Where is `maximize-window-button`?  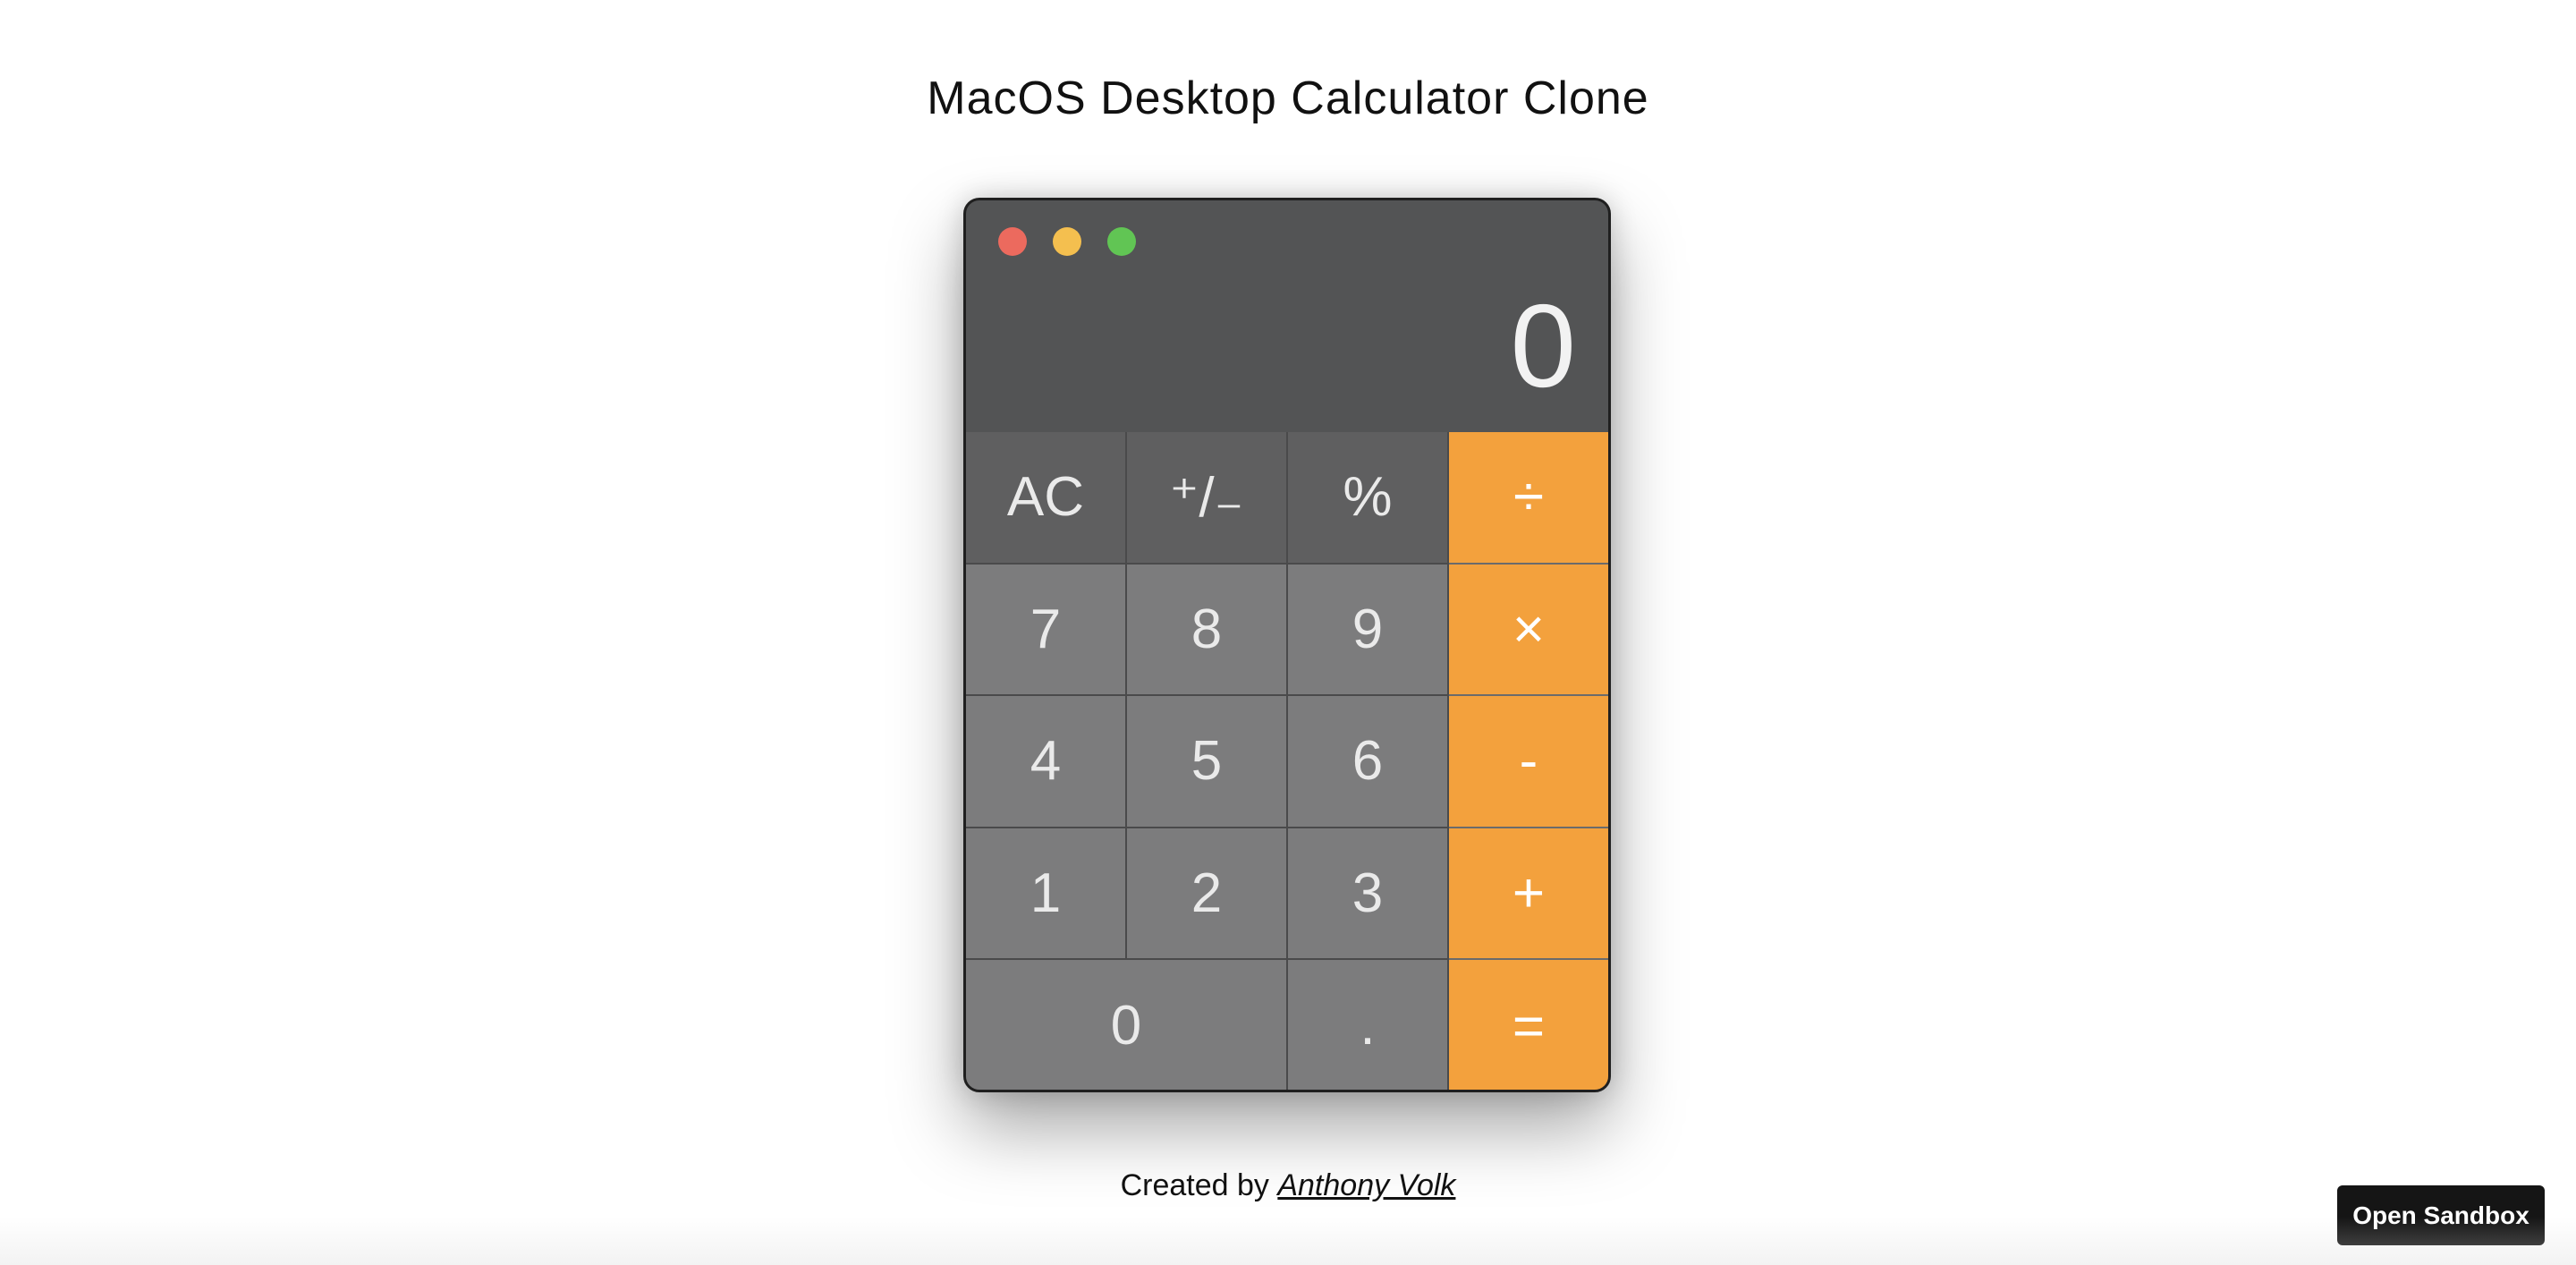
maximize-window-button is located at coordinates (1121, 241).